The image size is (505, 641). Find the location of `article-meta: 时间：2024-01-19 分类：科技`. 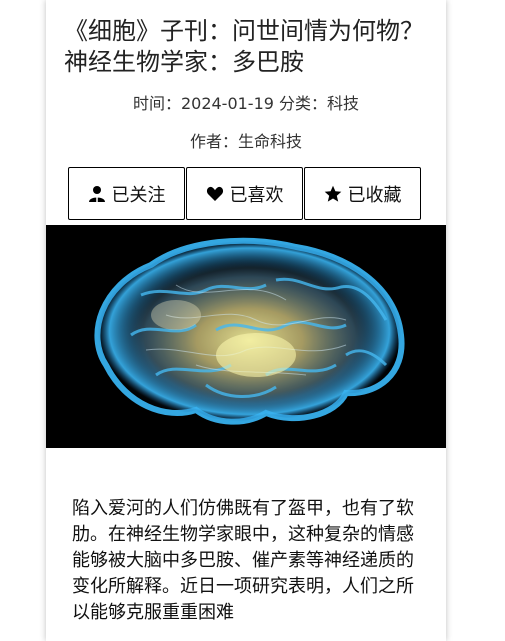

article-meta: 时间：2024-01-19 分类：科技 is located at coordinates (246, 103).